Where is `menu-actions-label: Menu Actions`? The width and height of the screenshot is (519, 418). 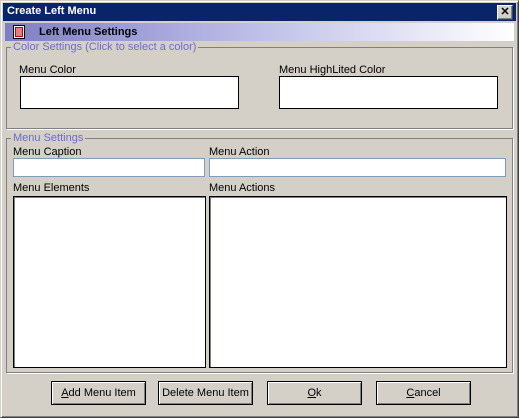 menu-actions-label: Menu Actions is located at coordinates (242, 188).